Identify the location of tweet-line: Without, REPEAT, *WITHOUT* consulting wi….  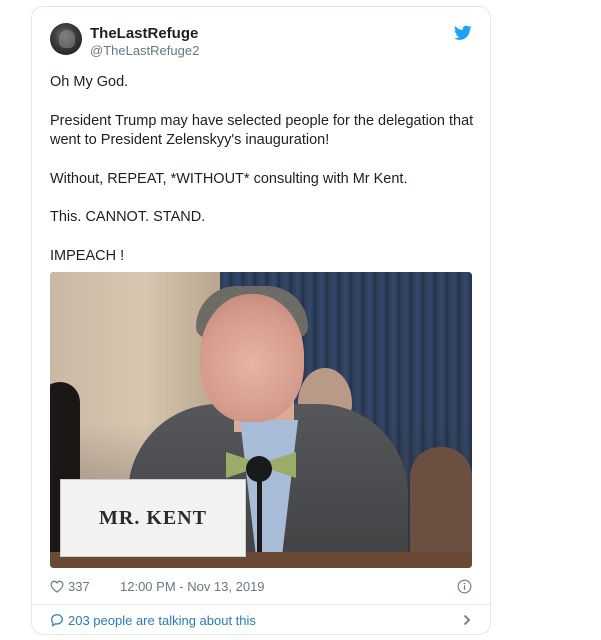
(229, 178).